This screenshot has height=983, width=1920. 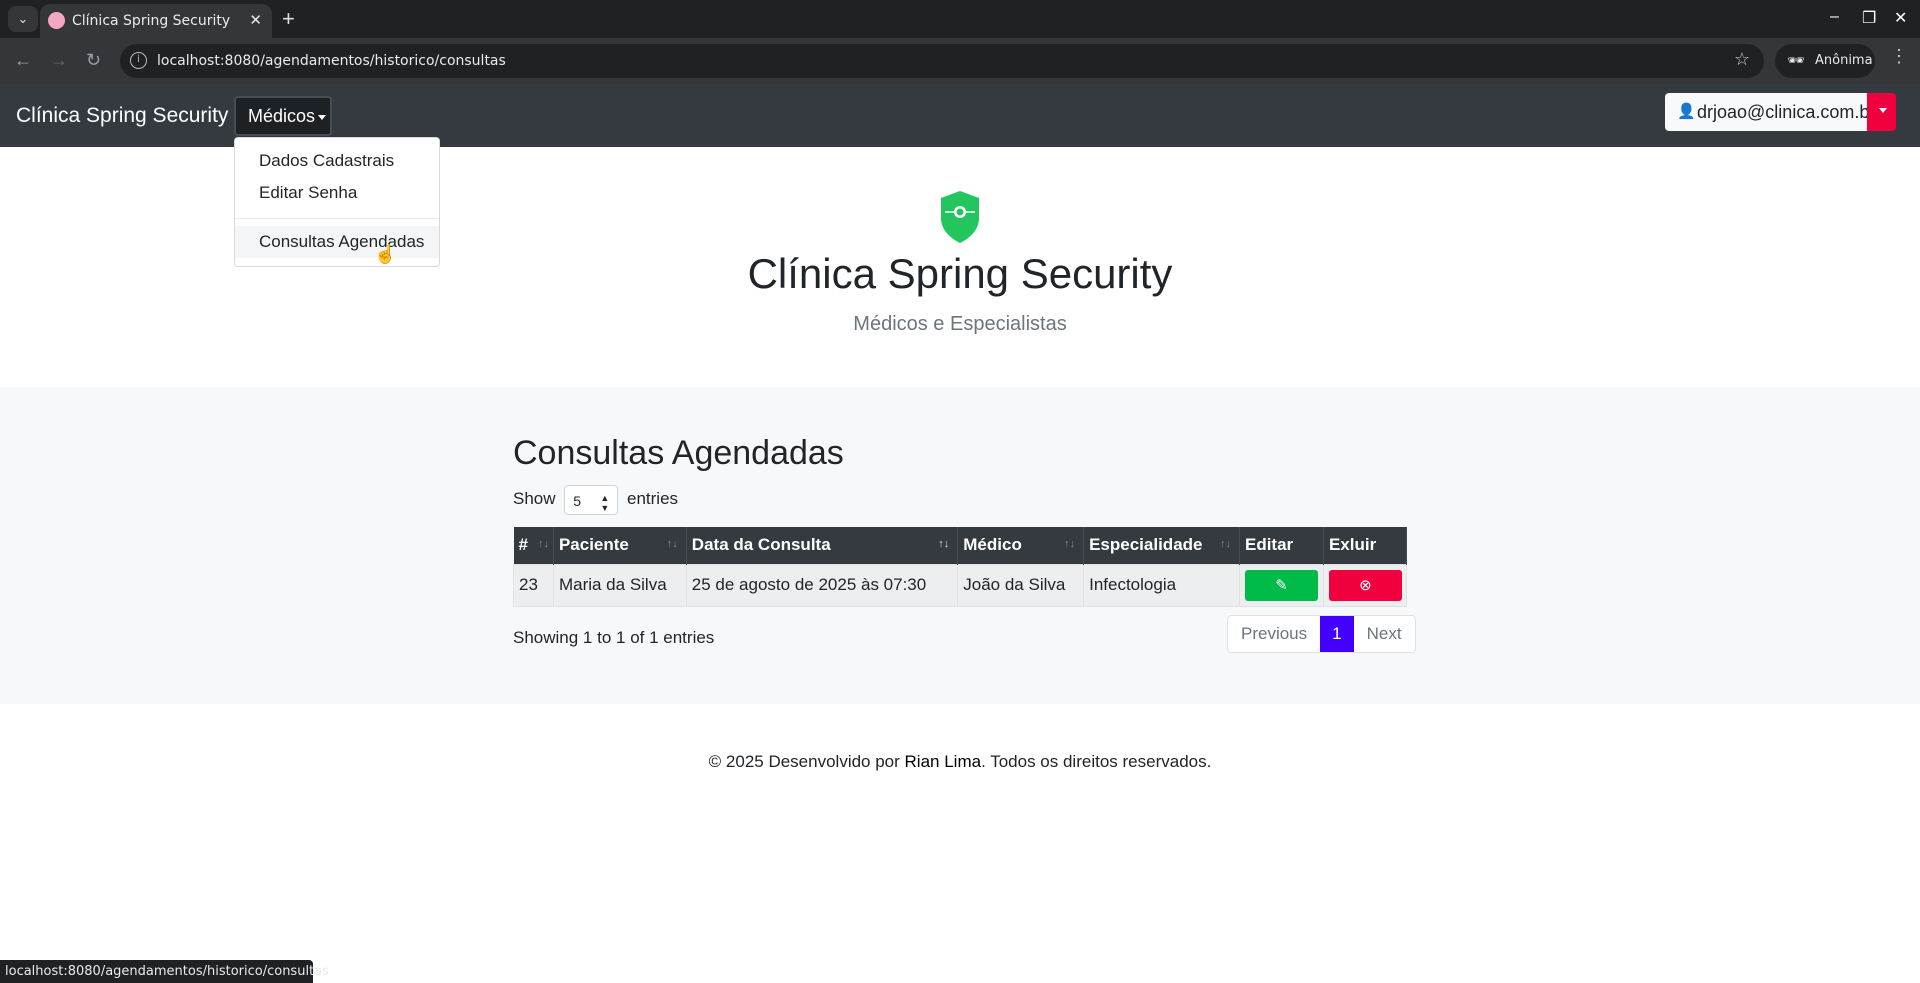 I want to click on user-icon: 👤, so click(x=1686, y=111).